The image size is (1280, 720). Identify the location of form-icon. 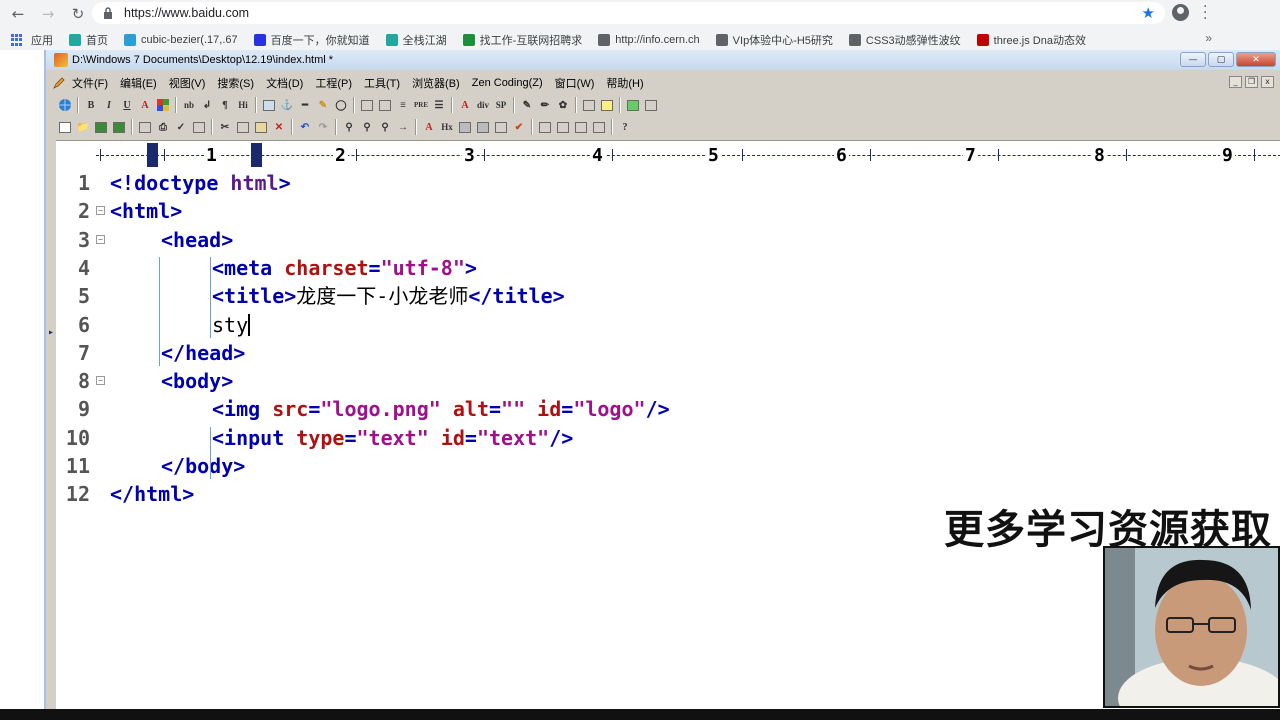
(385, 105).